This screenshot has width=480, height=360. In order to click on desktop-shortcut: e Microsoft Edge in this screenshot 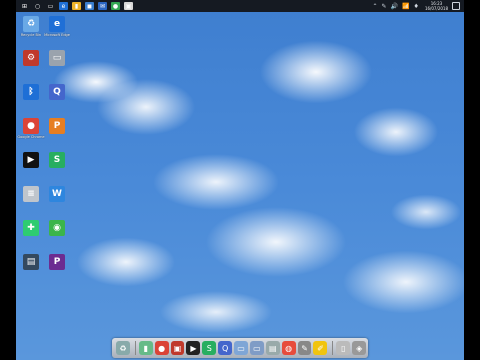, I will do `click(57, 26)`.